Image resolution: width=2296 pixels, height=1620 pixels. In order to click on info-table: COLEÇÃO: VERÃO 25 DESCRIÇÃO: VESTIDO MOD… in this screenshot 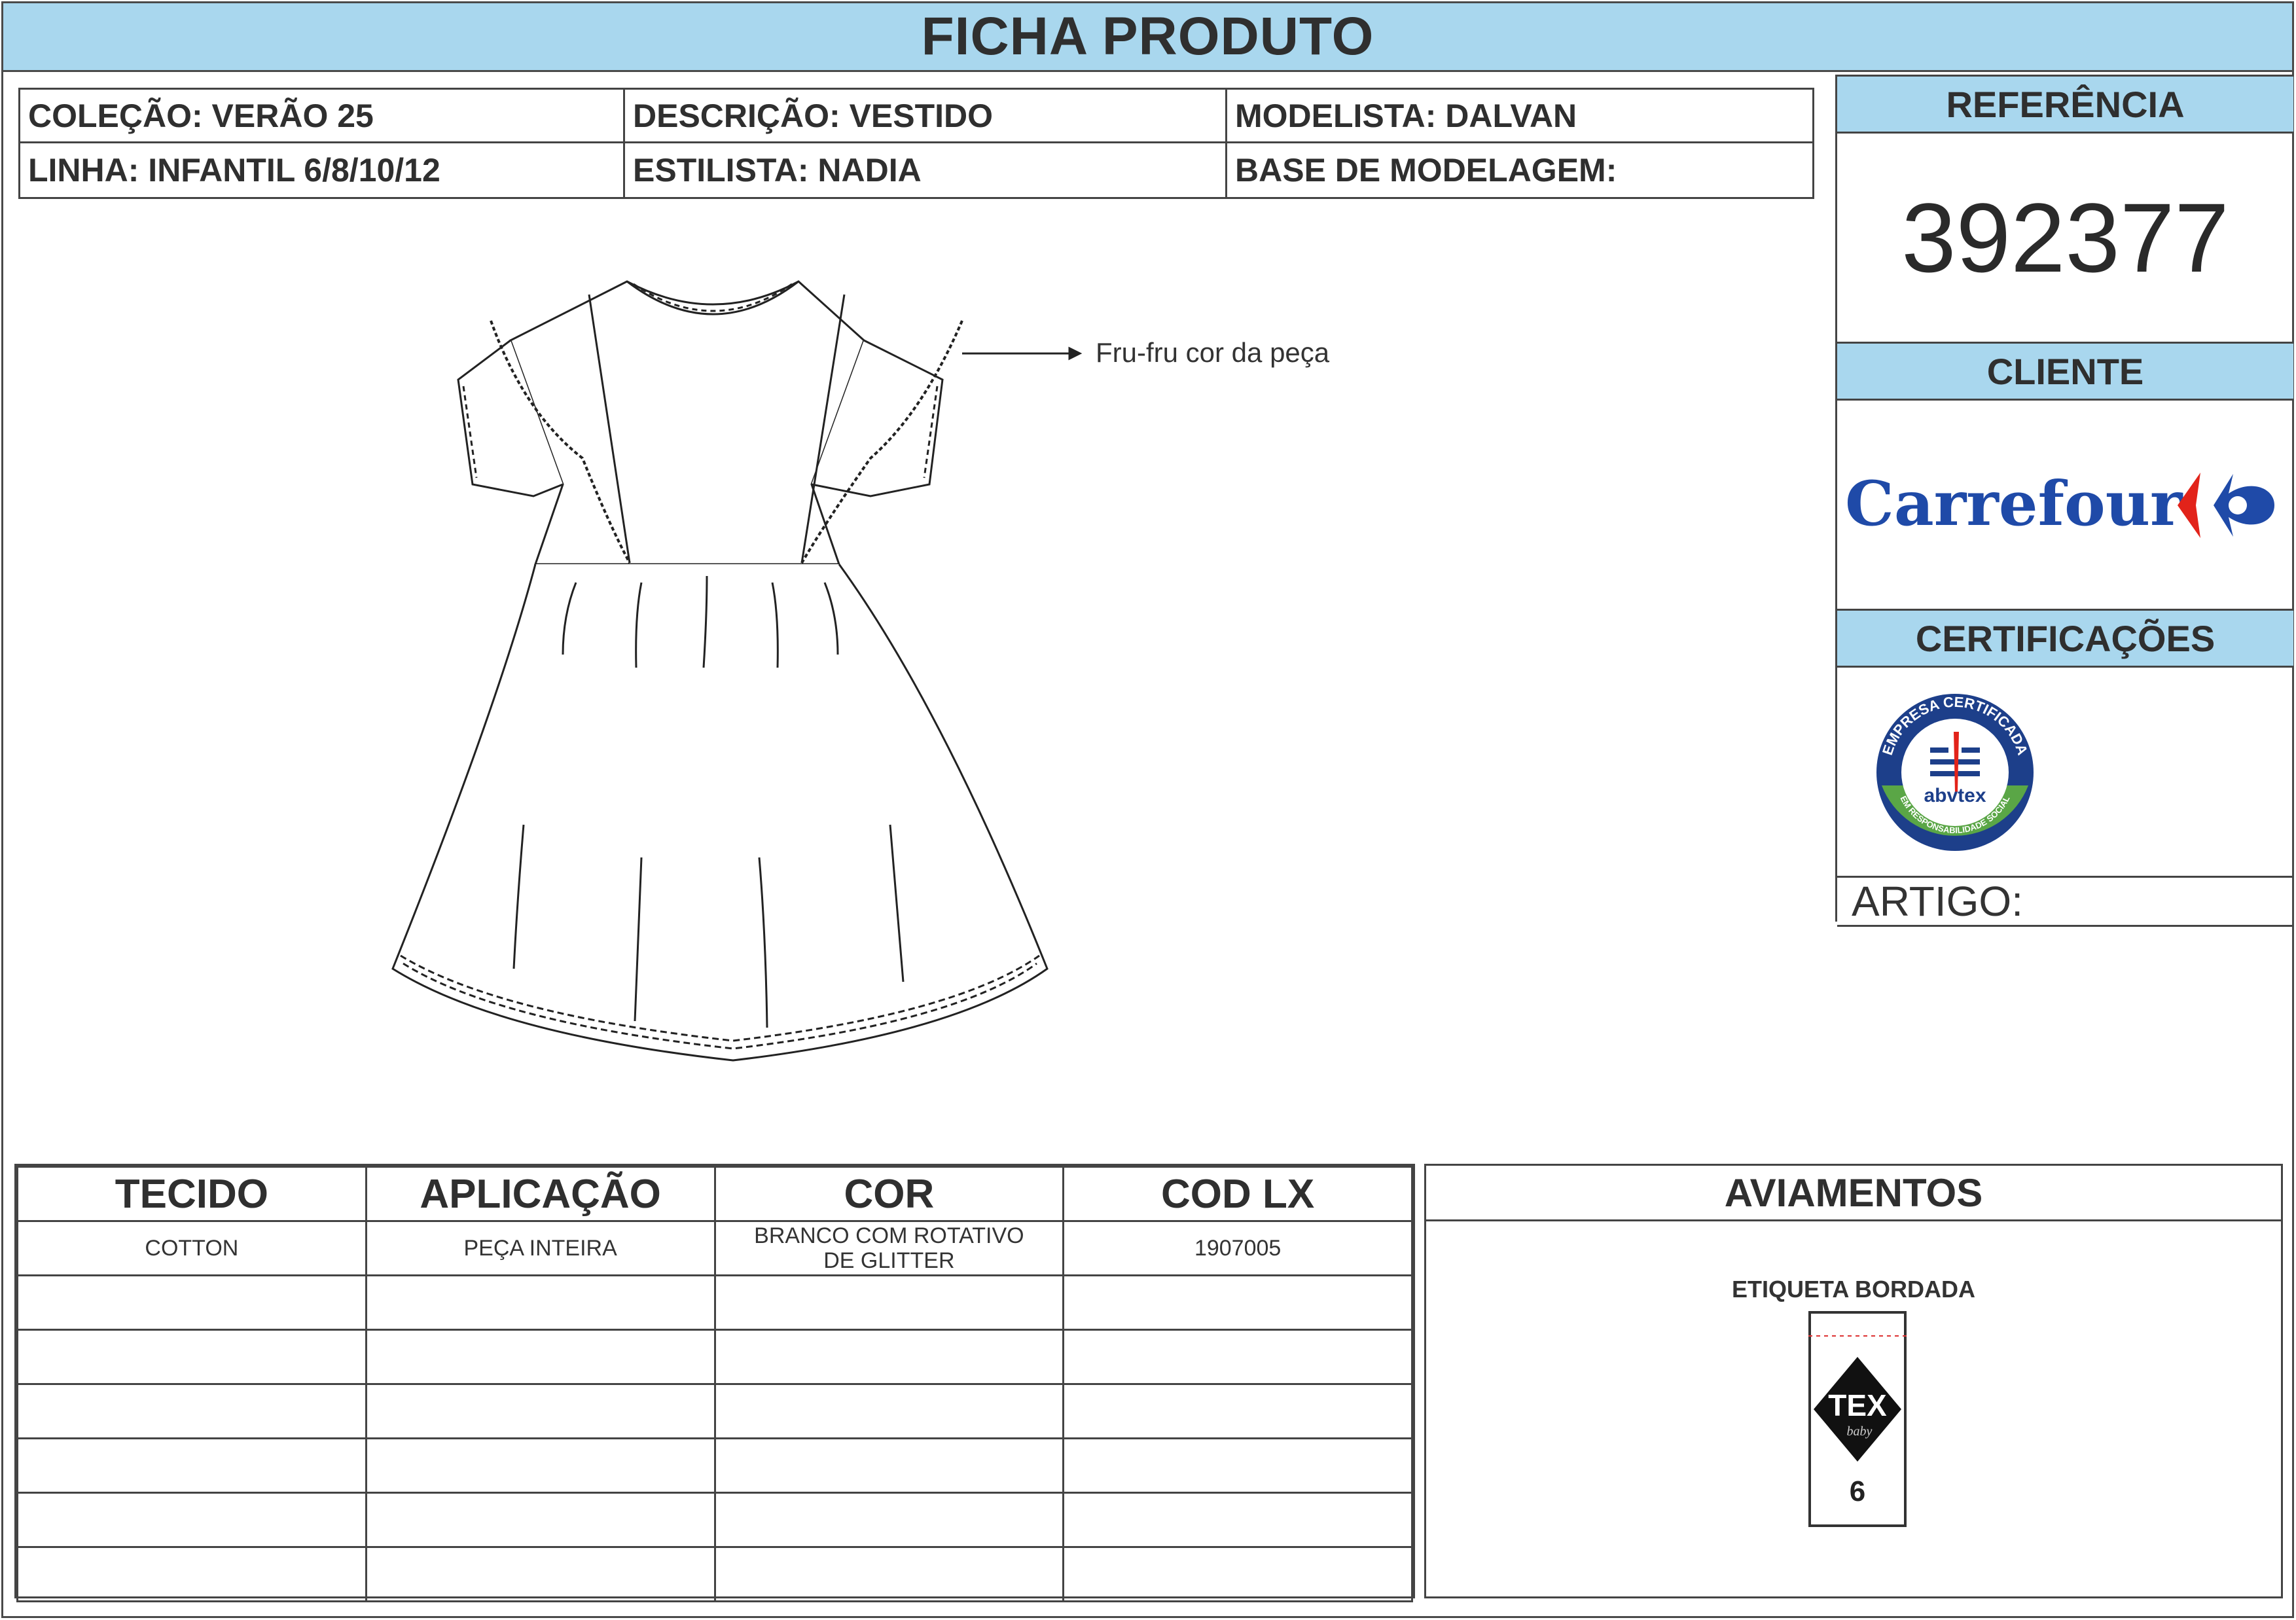, I will do `click(916, 143)`.